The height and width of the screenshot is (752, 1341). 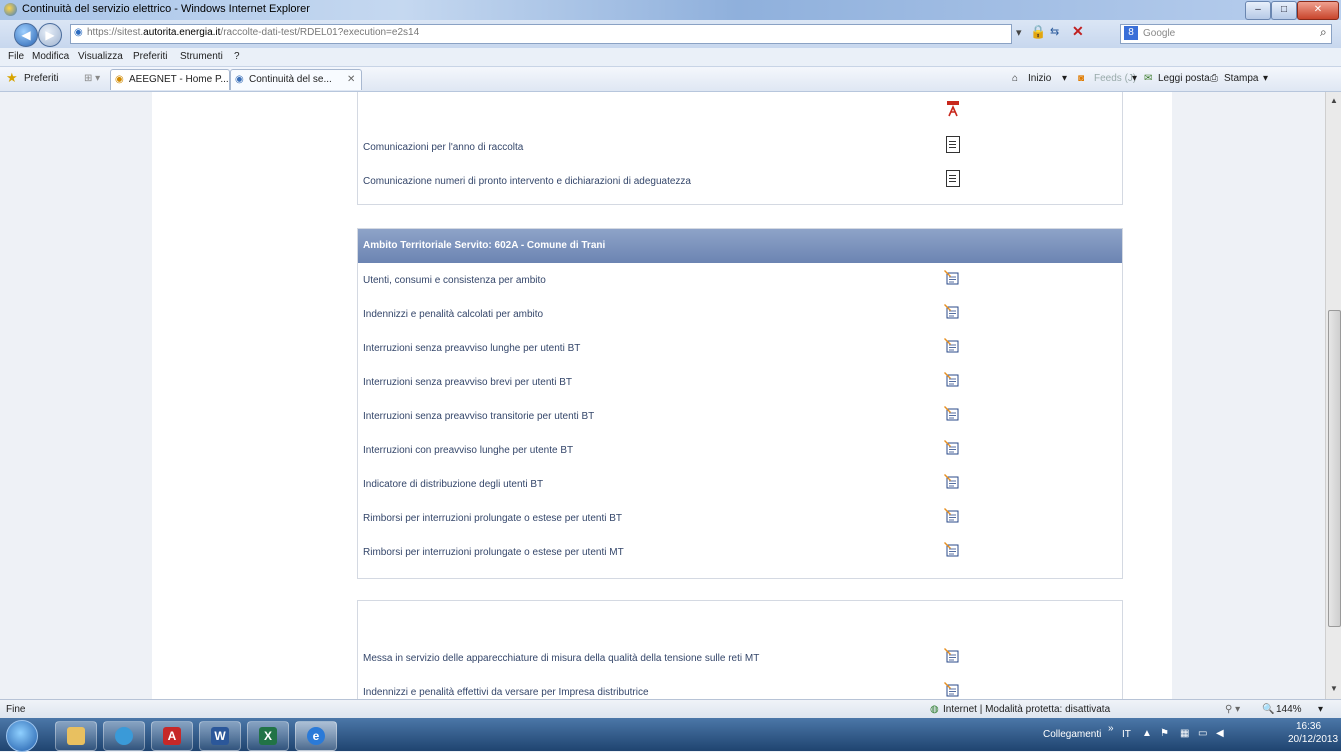 I want to click on address-dropdown-icon: ▾, so click(x=1019, y=32).